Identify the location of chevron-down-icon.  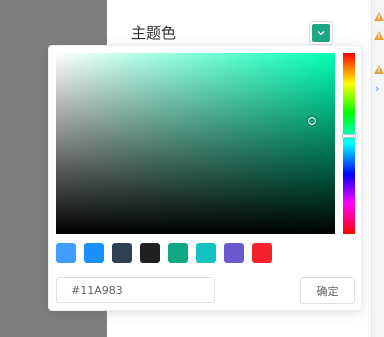
(321, 33).